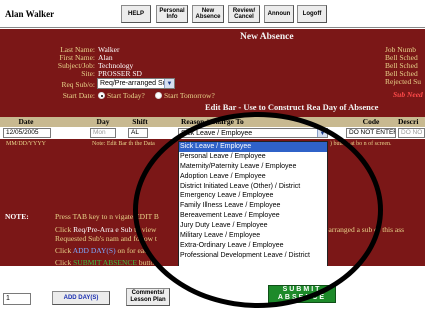  Describe the element at coordinates (101, 95) in the screenshot. I see `start-today-radio` at that location.